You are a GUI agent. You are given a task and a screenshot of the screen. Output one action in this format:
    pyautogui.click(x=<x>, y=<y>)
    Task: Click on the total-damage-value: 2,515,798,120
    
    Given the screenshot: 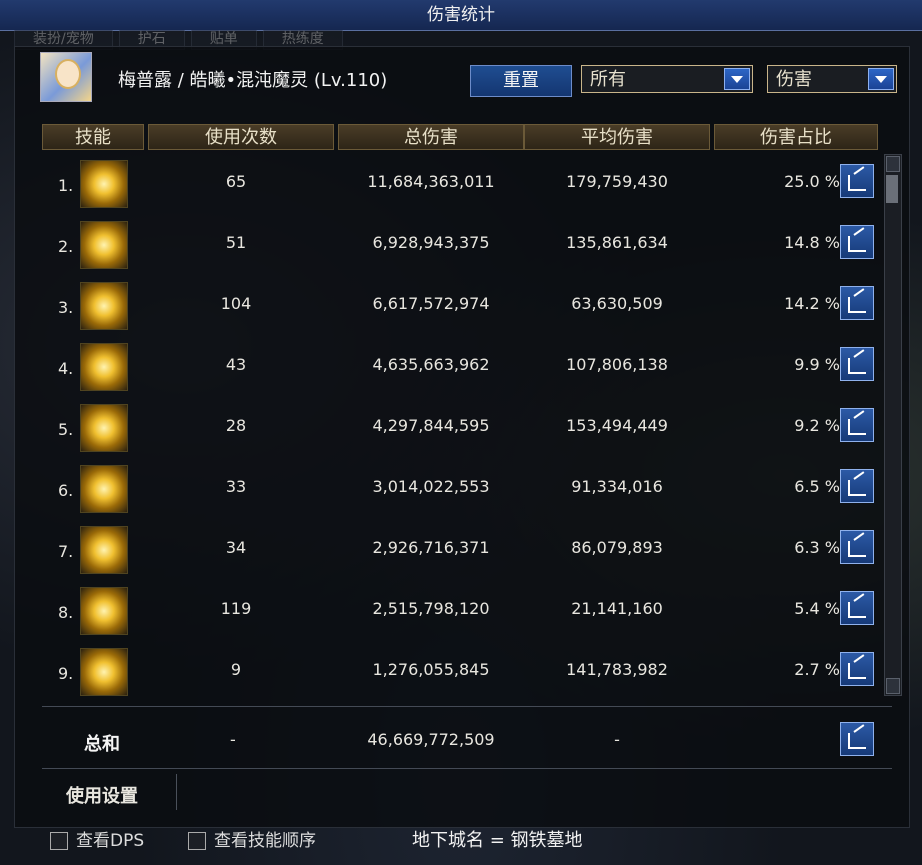 What is the action you would take?
    pyautogui.click(x=431, y=608)
    